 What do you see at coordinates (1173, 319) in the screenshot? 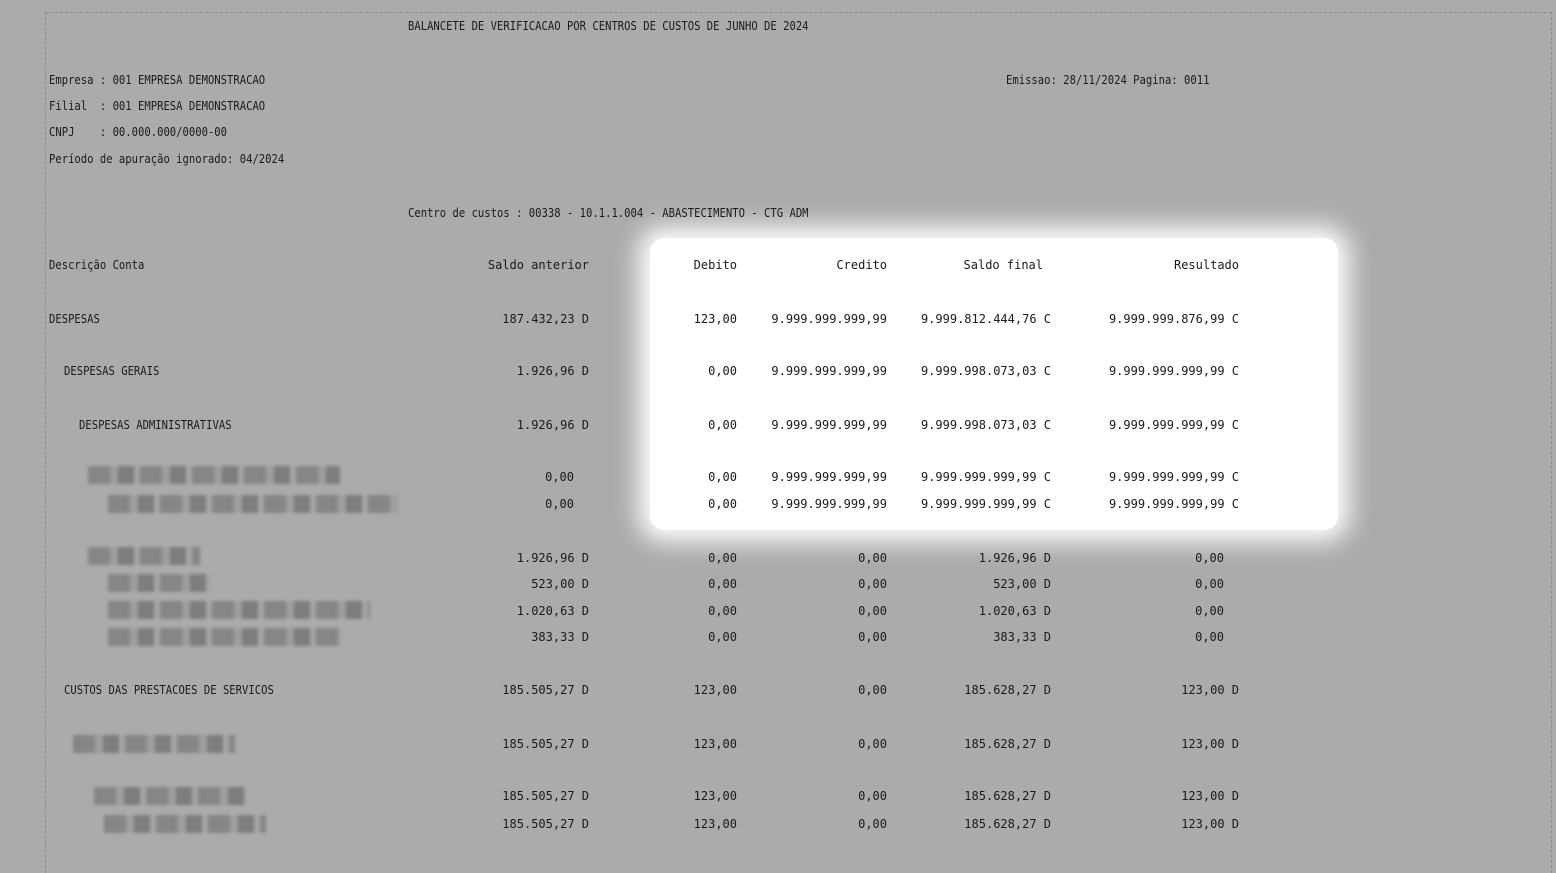
I see `cell-resultado: 9.999.999.876,99 C` at bounding box center [1173, 319].